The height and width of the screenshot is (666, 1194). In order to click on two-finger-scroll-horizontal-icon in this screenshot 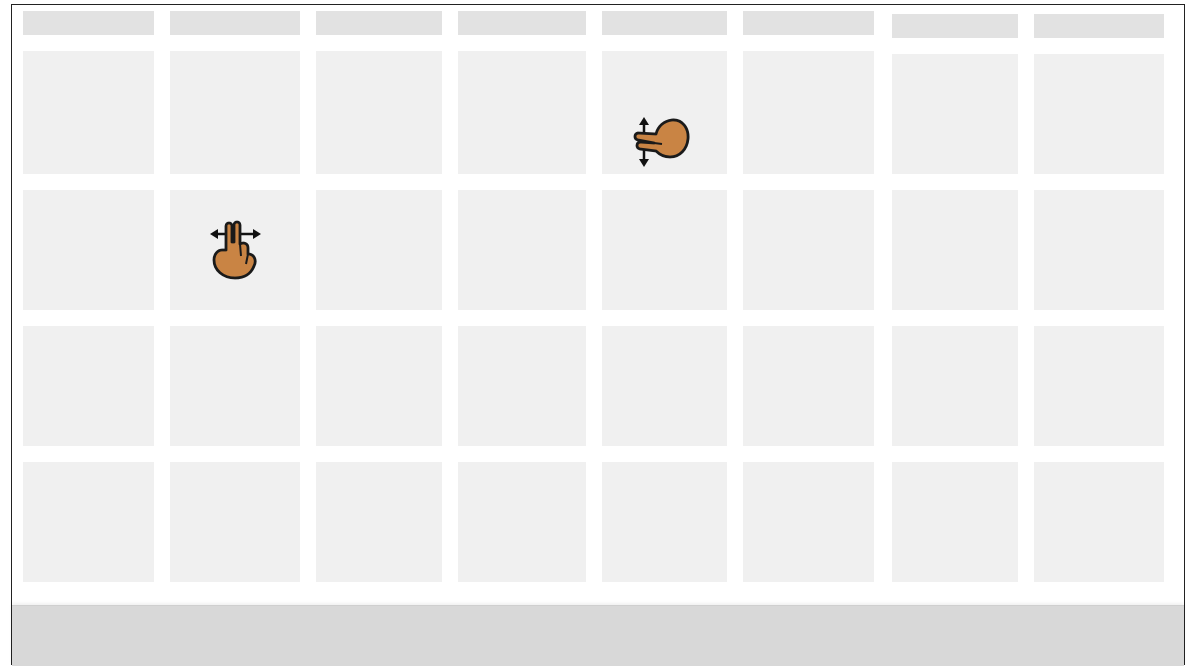, I will do `click(235, 250)`.